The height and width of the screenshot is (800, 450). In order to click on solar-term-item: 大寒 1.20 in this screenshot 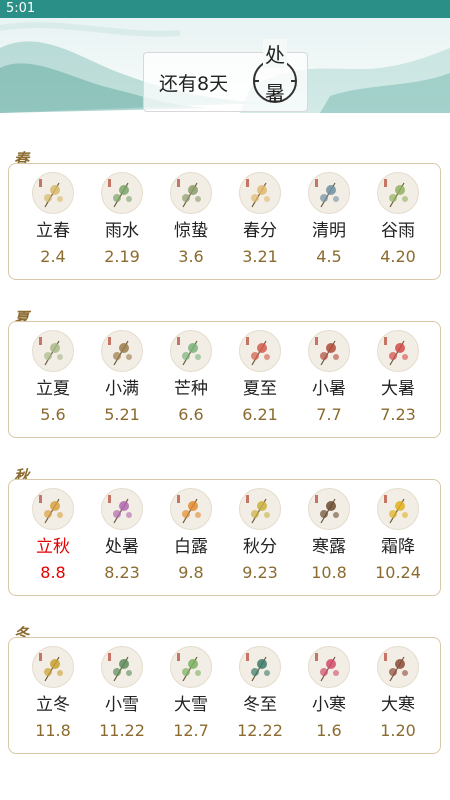, I will do `click(398, 694)`.